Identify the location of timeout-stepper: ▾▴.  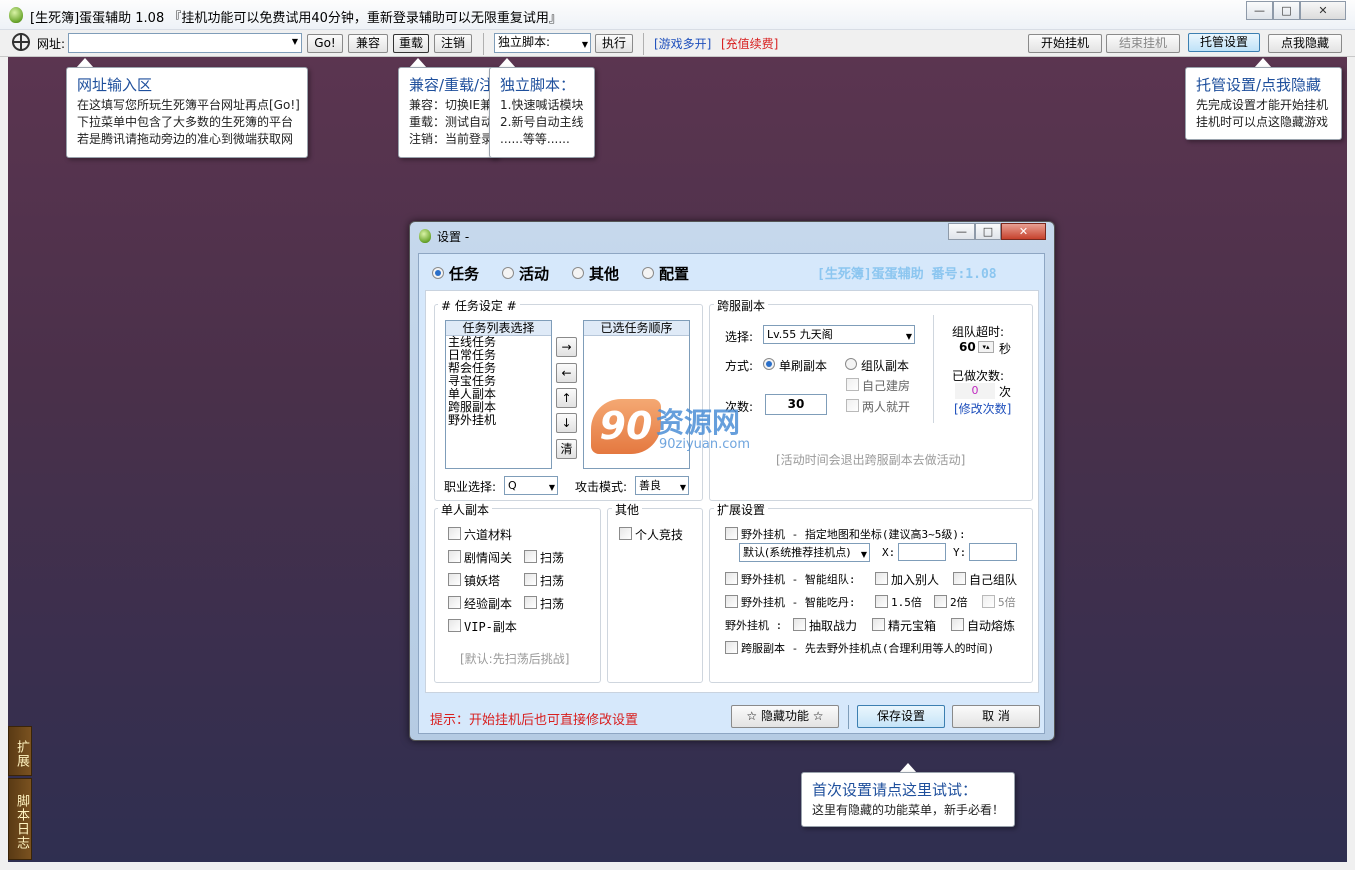
(986, 347).